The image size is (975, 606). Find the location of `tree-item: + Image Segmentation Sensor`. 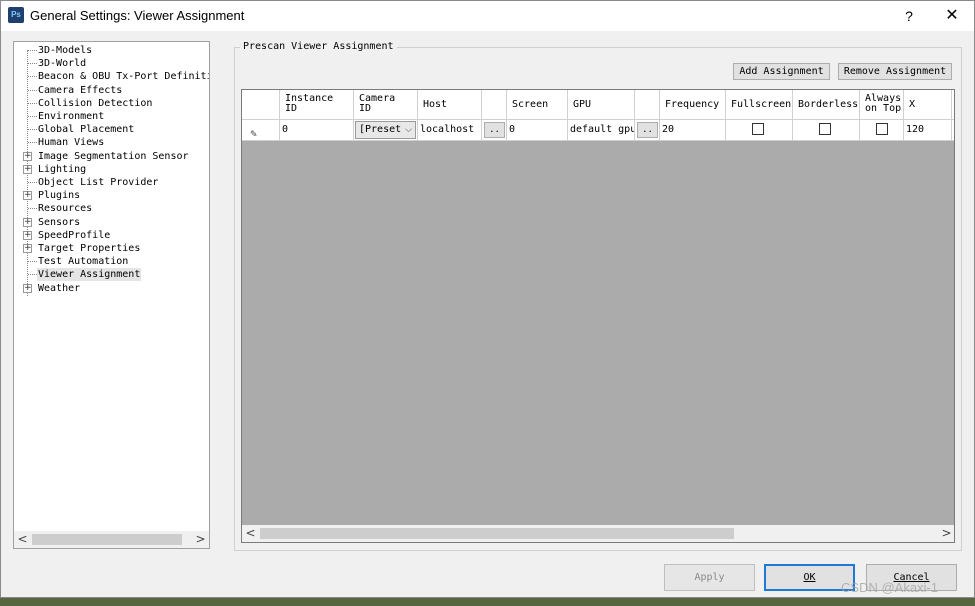

tree-item: + Image Segmentation Sensor is located at coordinates (111, 156).